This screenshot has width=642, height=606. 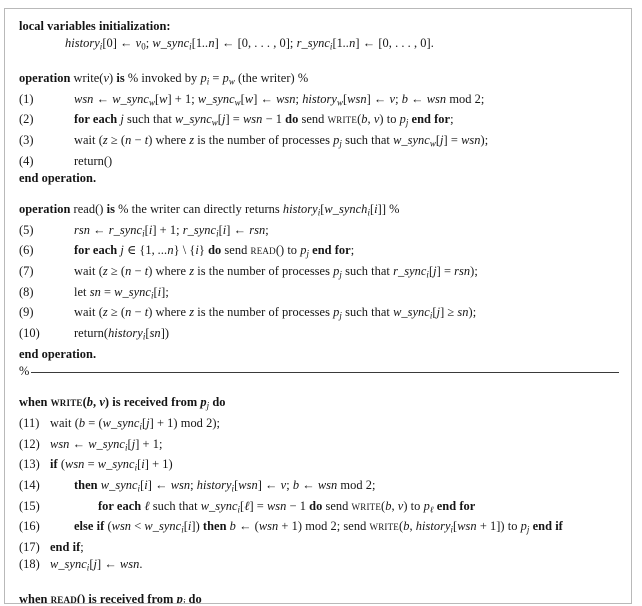 What do you see at coordinates (29, 526) in the screenshot?
I see `line-number: (16)` at bounding box center [29, 526].